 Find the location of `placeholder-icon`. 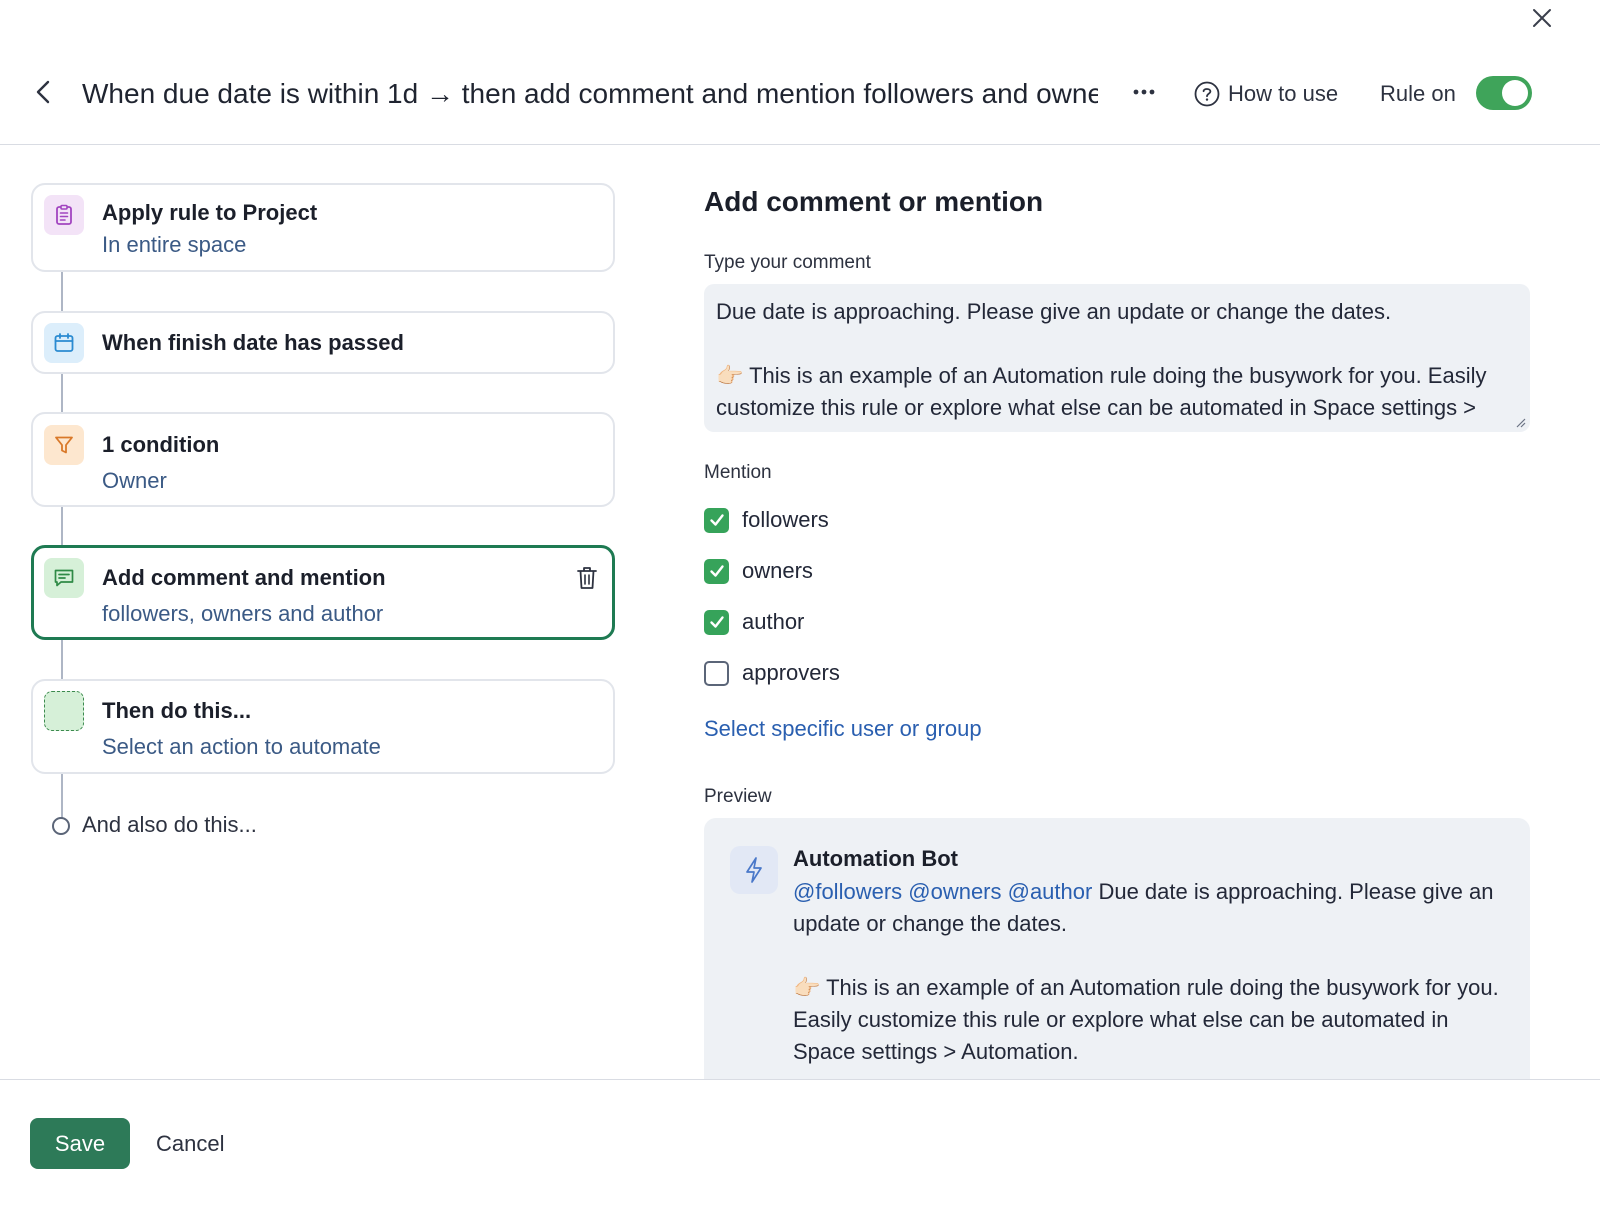

placeholder-icon is located at coordinates (64, 711).